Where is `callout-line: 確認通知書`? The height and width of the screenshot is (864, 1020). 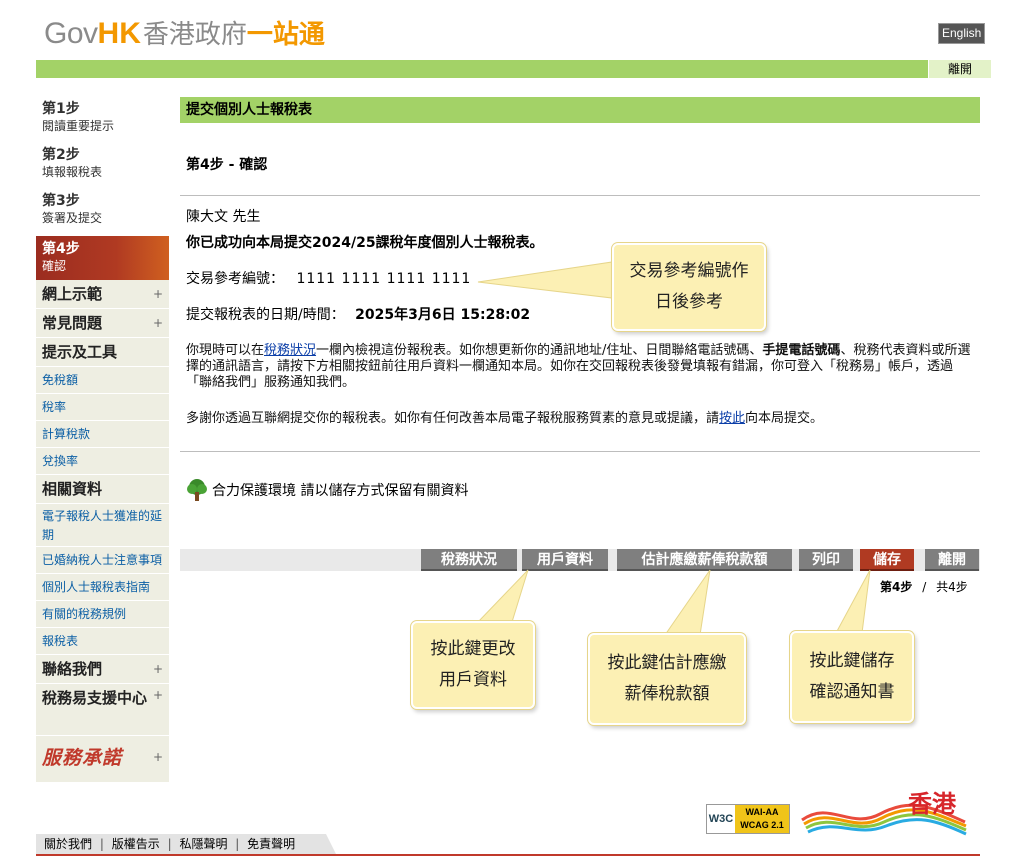 callout-line: 確認通知書 is located at coordinates (852, 692).